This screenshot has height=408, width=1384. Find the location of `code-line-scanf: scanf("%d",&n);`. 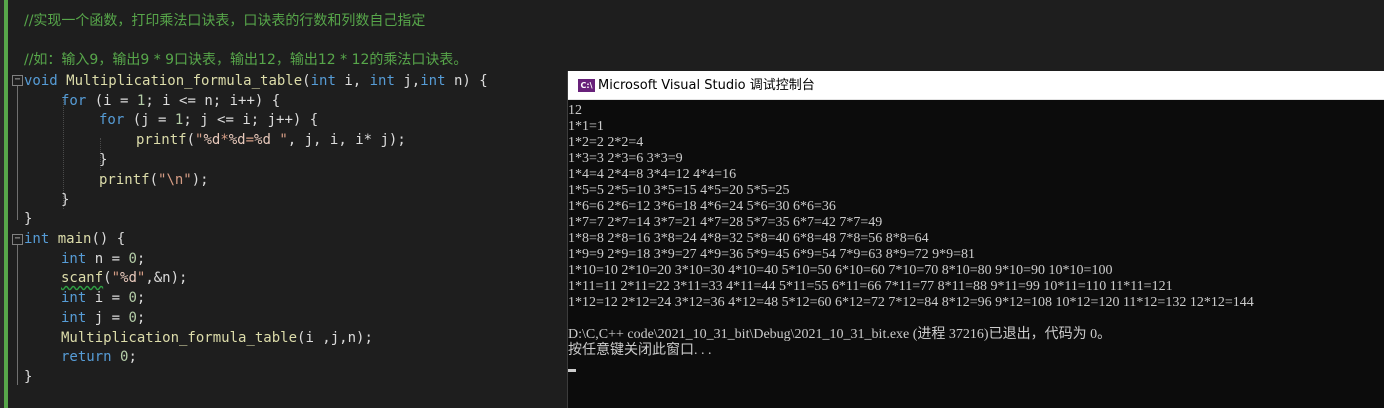

code-line-scanf: scanf("%d",&n); is located at coordinates (124, 278).